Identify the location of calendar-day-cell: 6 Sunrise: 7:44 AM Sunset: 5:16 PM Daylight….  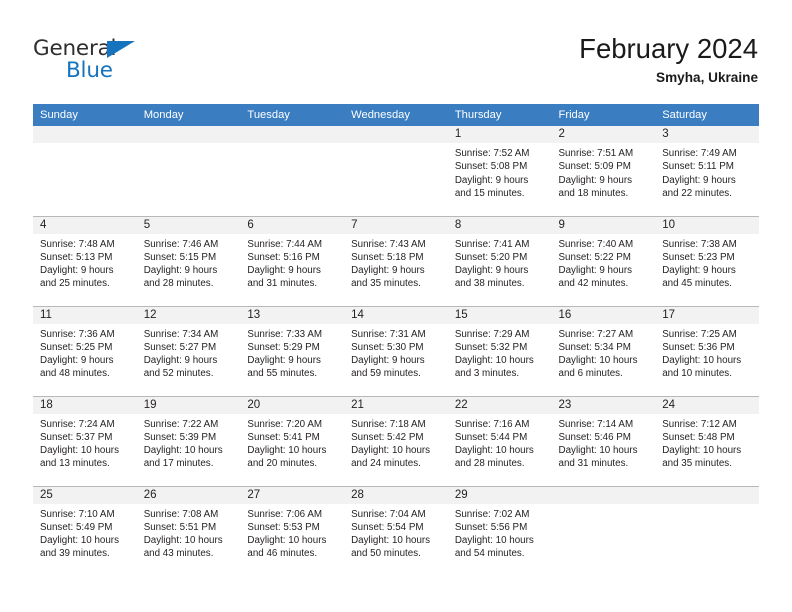
(292, 260).